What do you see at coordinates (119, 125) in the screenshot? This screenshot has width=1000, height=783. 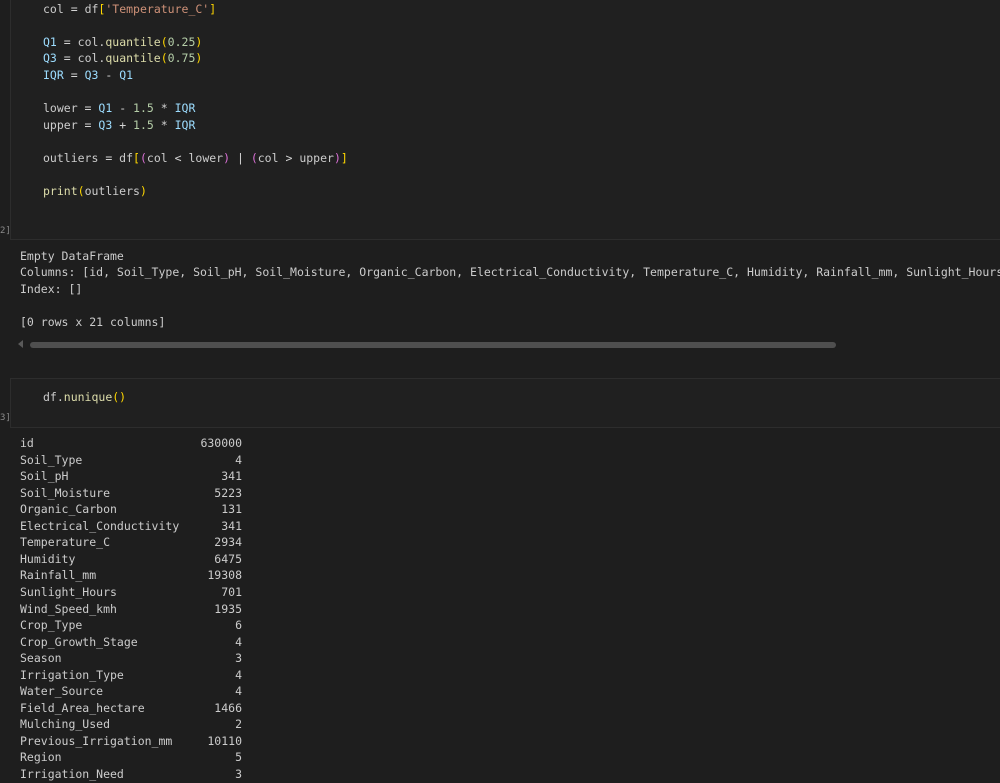 I see `code-line: upper = Q3 + 1.5 * IQR` at bounding box center [119, 125].